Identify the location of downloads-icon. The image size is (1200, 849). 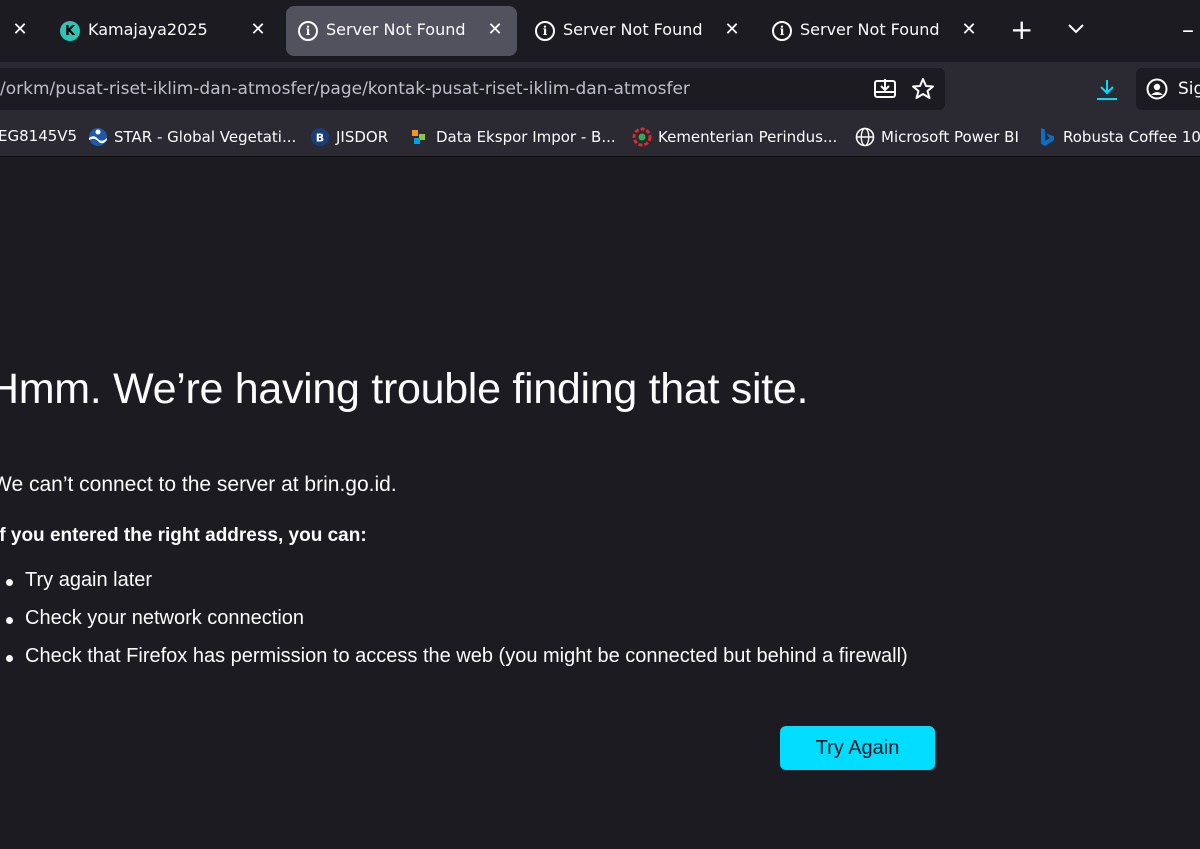
(1107, 90).